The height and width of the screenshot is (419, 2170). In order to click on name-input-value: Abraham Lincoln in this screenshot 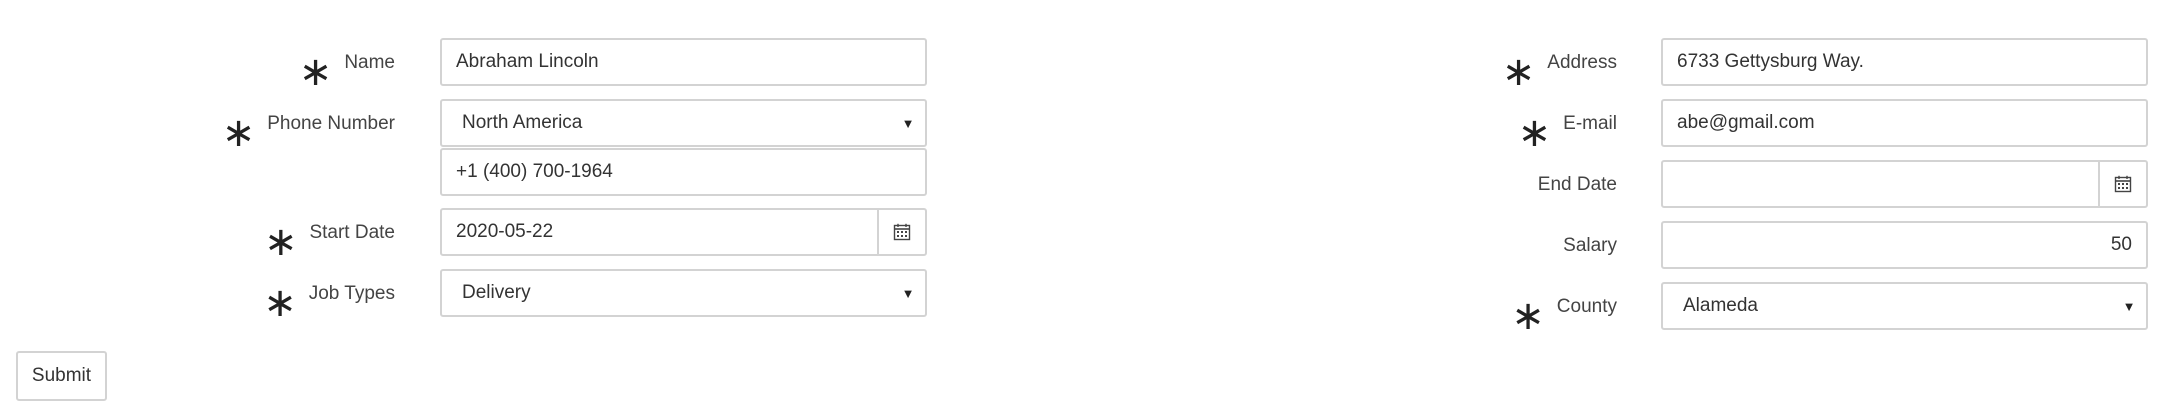, I will do `click(527, 61)`.